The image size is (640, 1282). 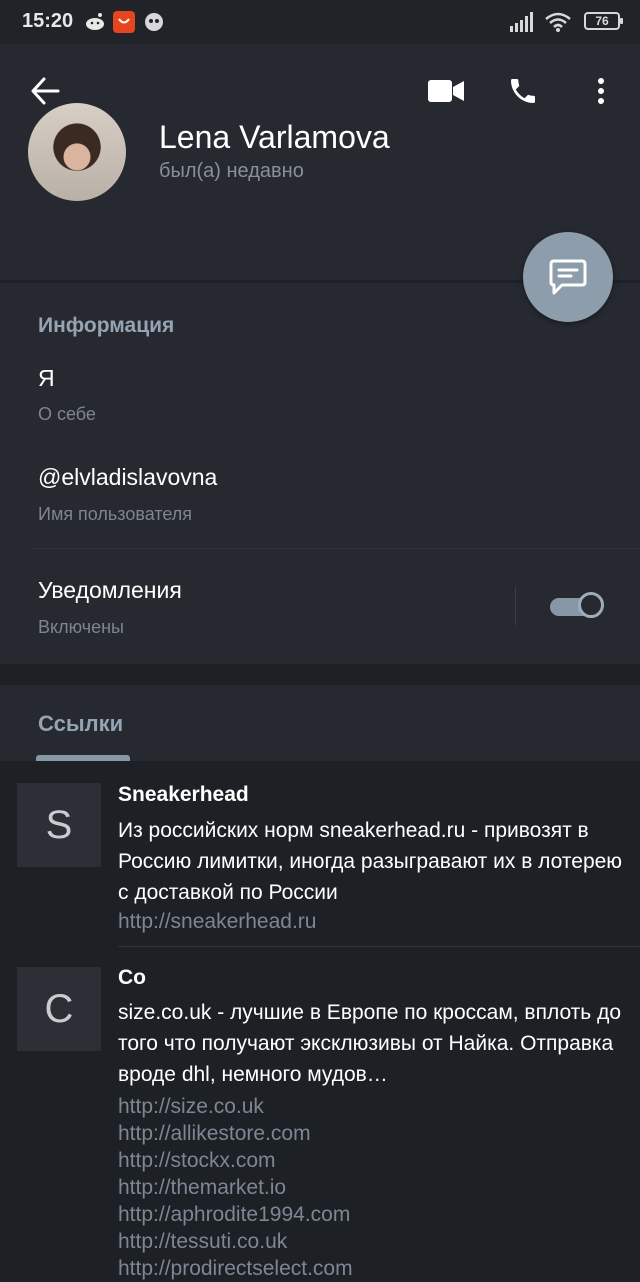 I want to click on link-title: Sneakerhead, so click(x=183, y=794).